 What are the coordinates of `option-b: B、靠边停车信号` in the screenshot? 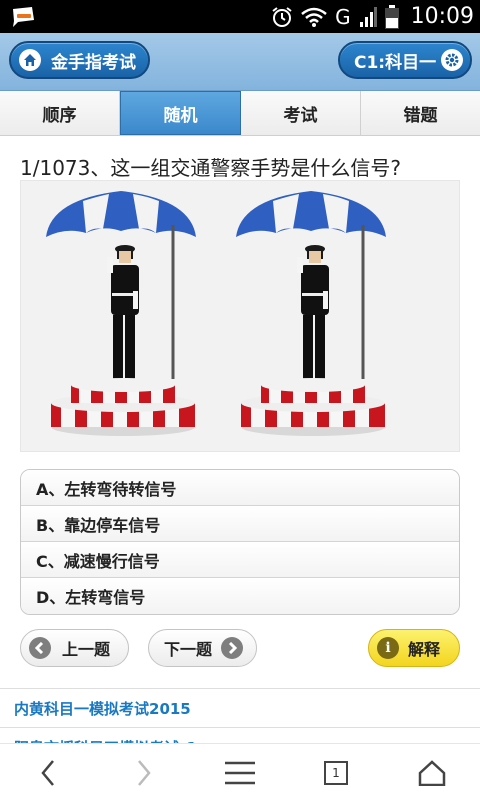 It's located at (240, 524).